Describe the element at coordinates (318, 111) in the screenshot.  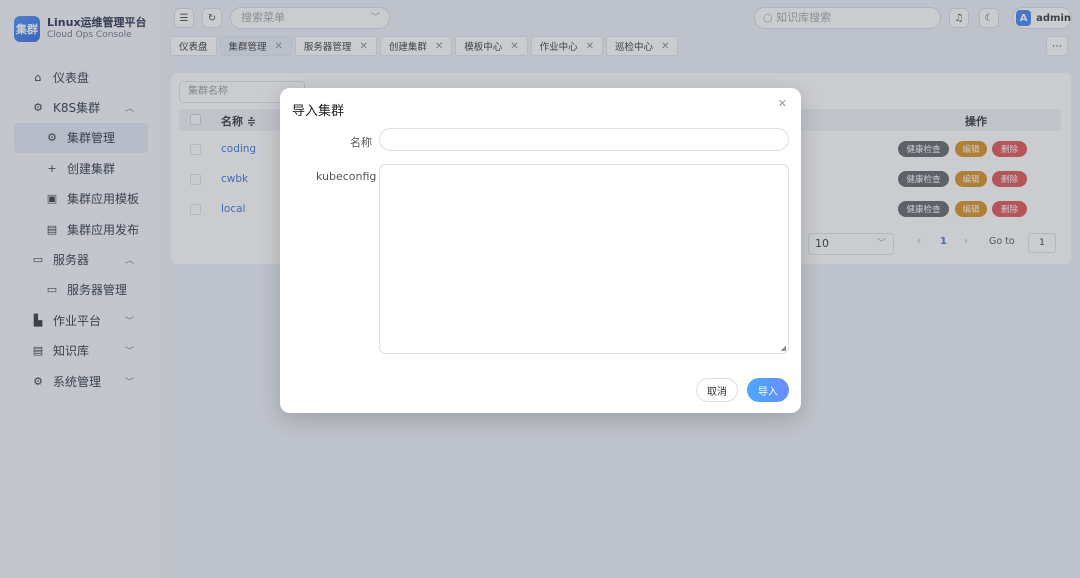
I see `dialog-title: 导入集群` at that location.